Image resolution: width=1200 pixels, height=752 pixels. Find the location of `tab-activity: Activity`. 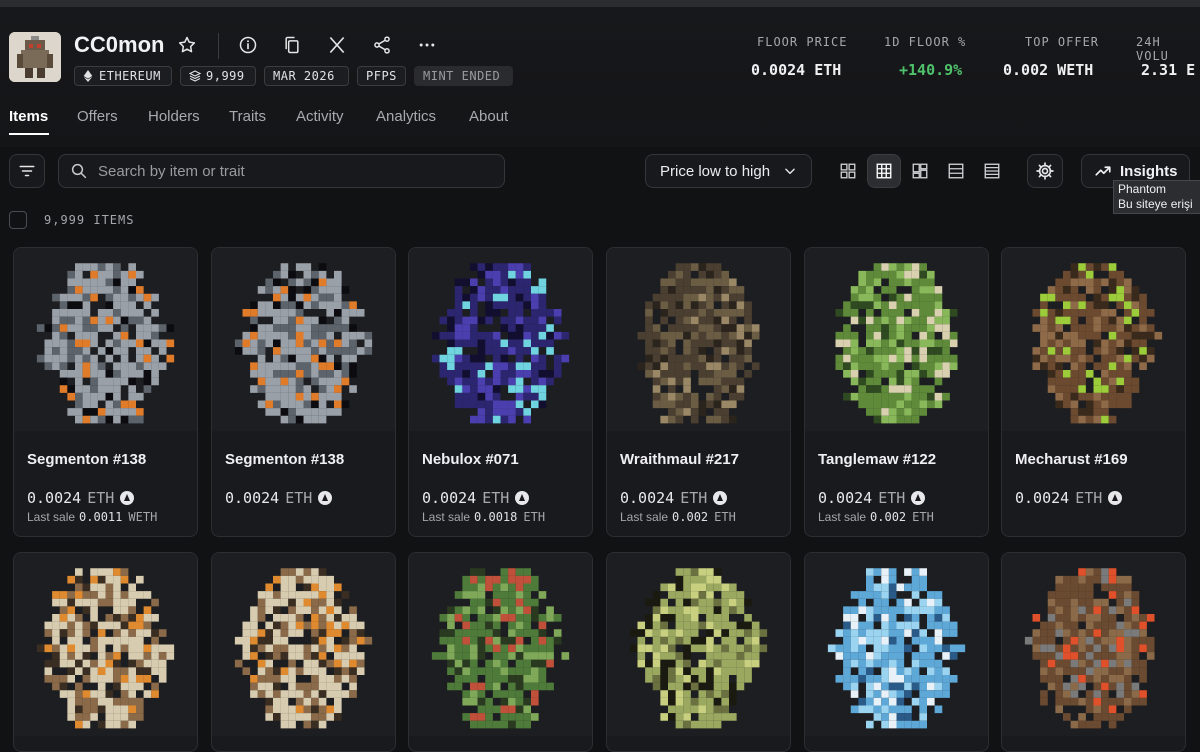

tab-activity: Activity is located at coordinates (320, 116).